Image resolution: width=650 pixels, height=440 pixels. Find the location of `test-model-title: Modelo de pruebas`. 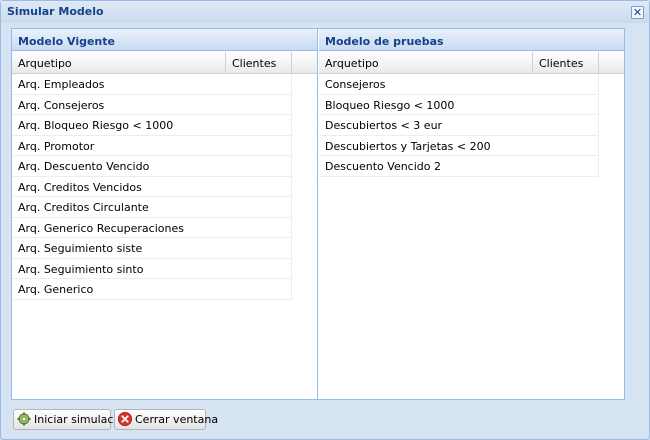

test-model-title: Modelo de pruebas is located at coordinates (384, 41).